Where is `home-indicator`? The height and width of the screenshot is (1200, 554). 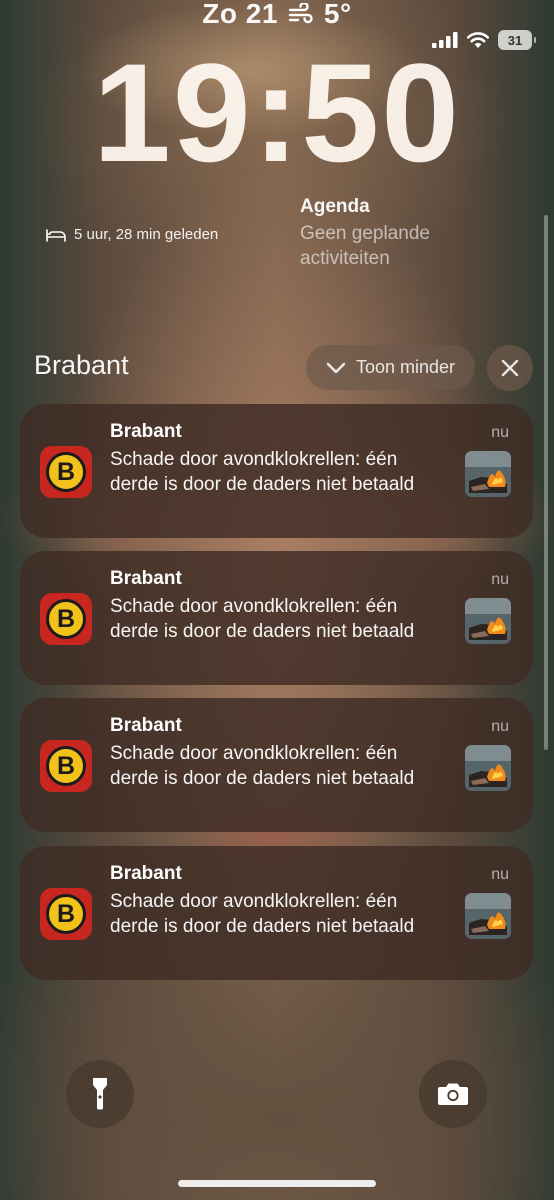 home-indicator is located at coordinates (277, 1183).